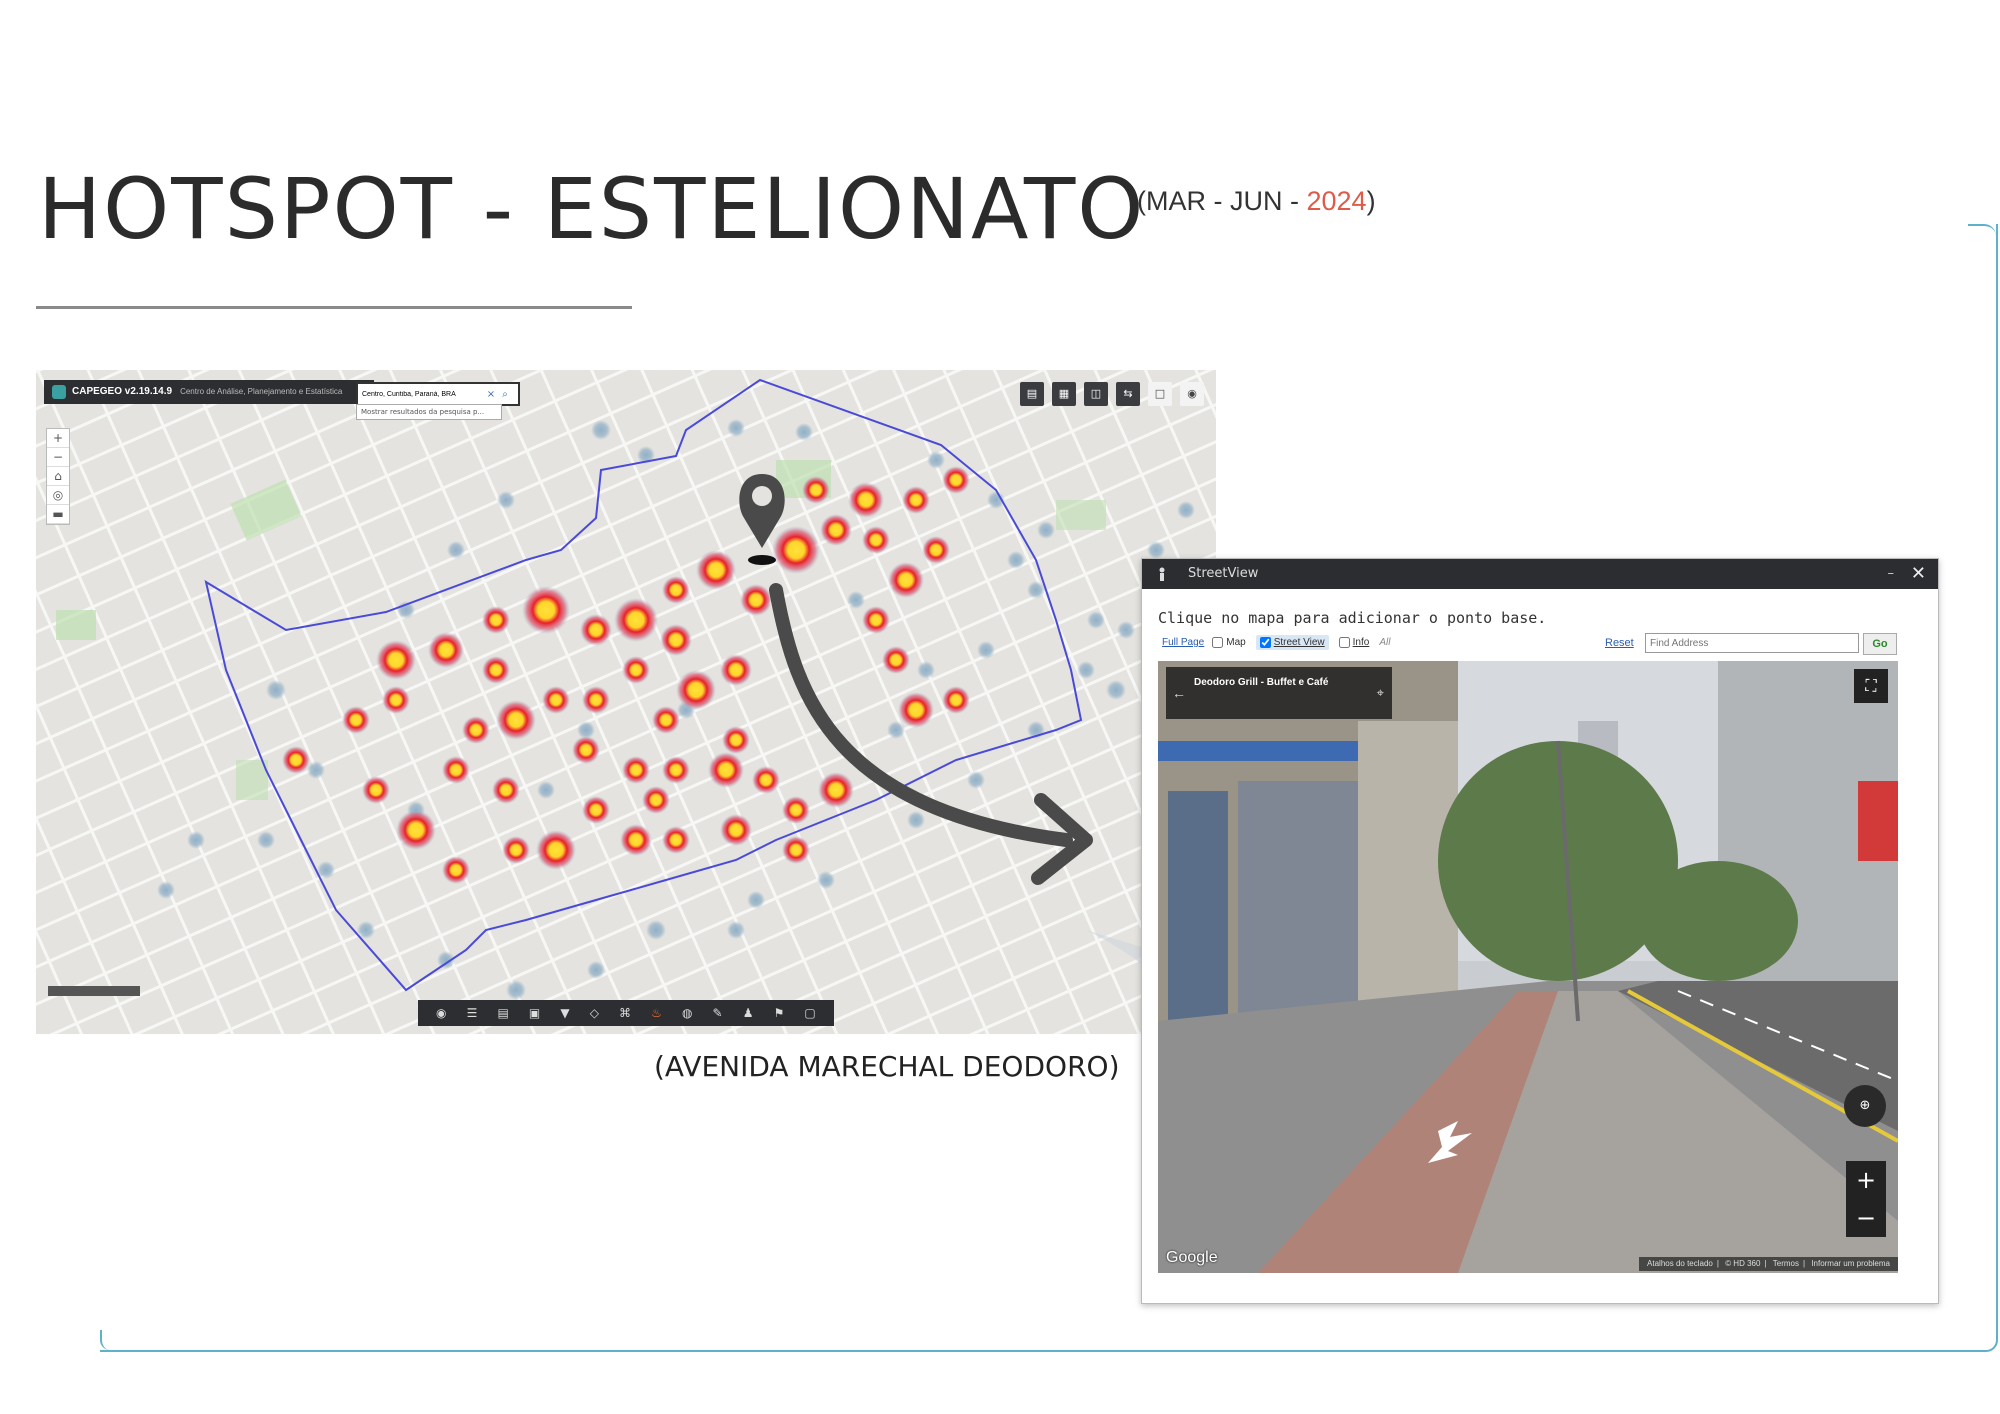 This screenshot has width=2000, height=1414. Describe the element at coordinates (1786, 1263) in the screenshot. I see `footer-terms: Termos` at that location.